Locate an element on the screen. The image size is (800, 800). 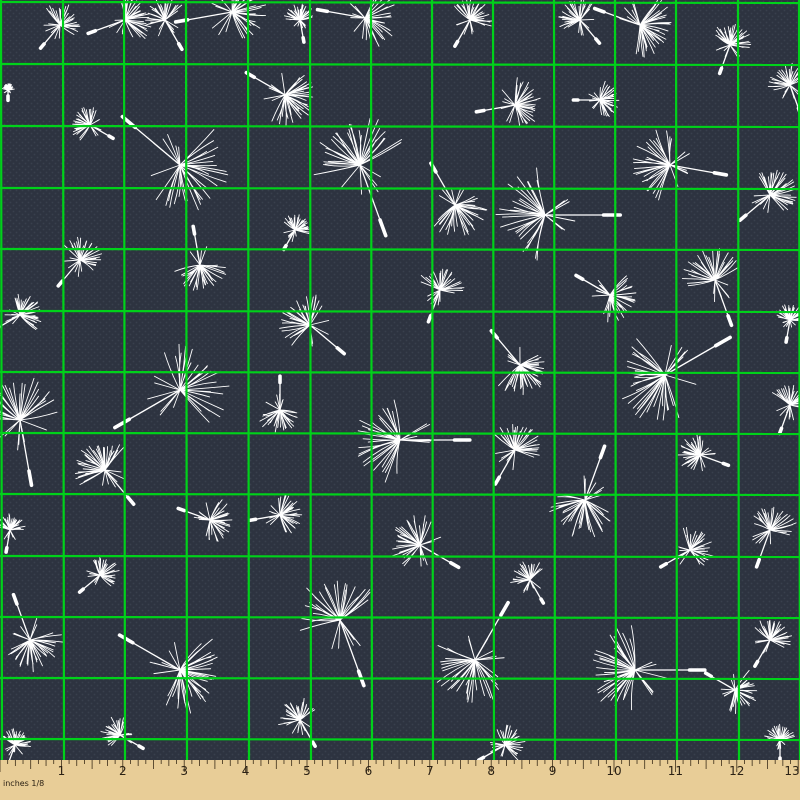
ruler-number: 9 is located at coordinates (553, 771).